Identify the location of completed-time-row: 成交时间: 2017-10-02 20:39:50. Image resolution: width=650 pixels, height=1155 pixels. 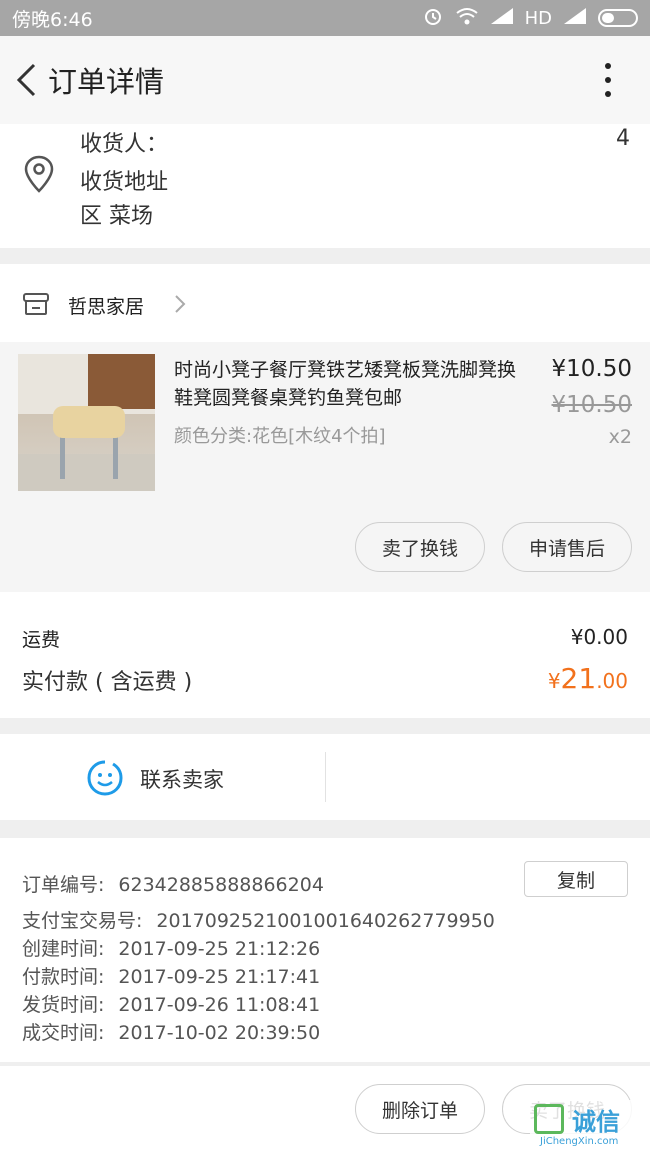
(171, 1033).